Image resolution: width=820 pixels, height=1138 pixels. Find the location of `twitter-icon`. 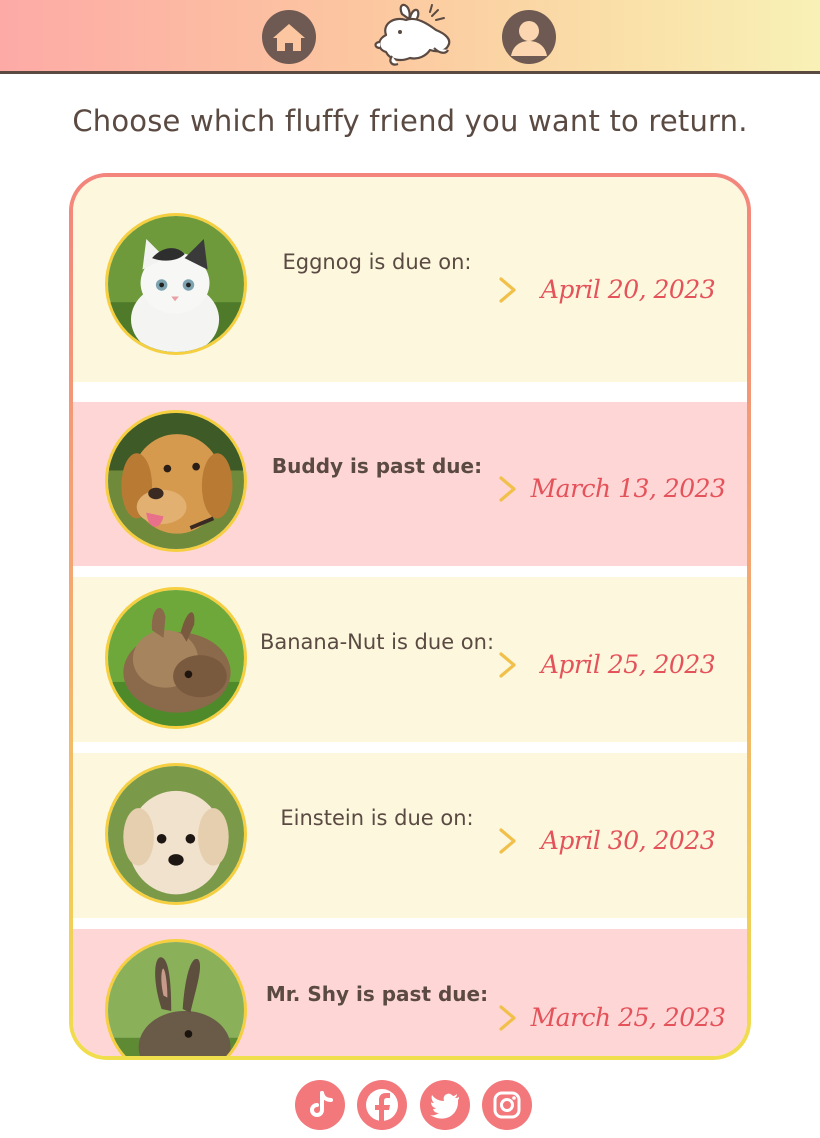

twitter-icon is located at coordinates (444, 1106).